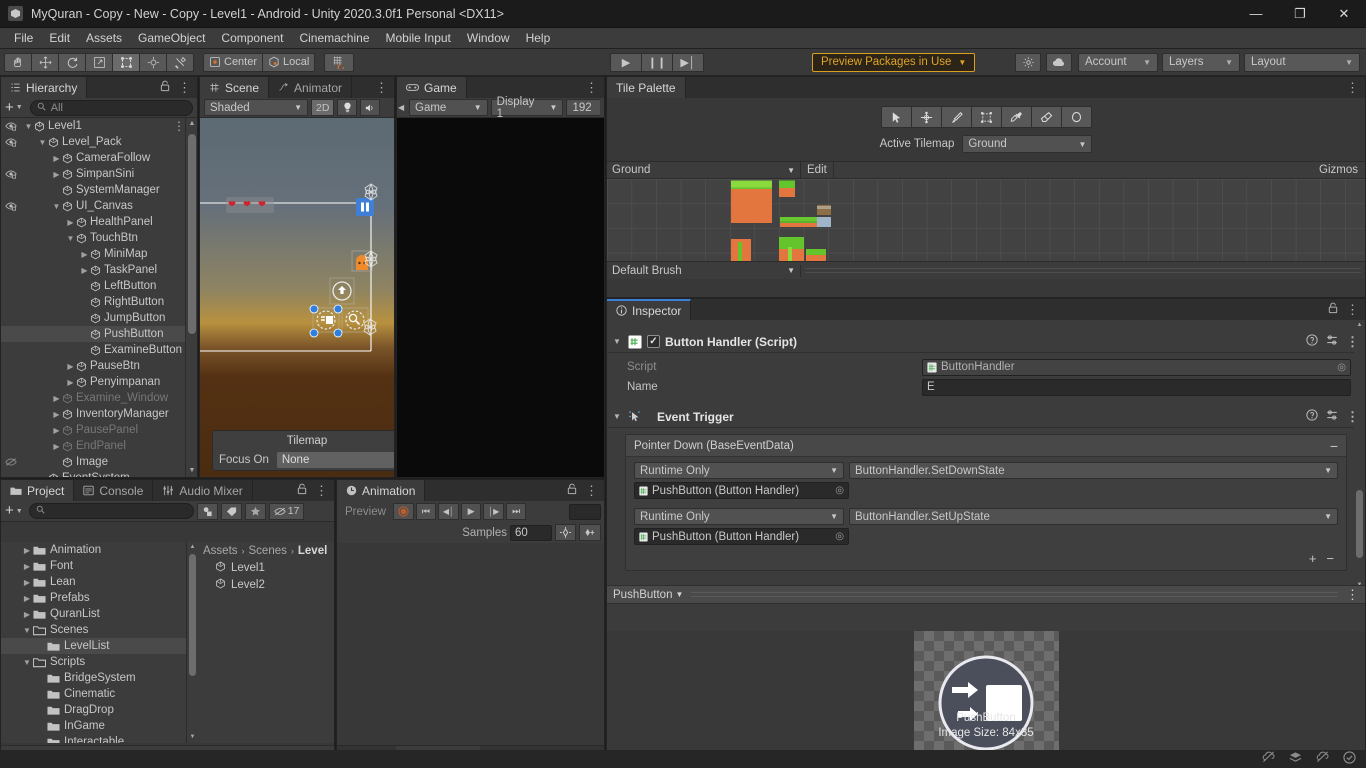 This screenshot has height=768, width=1366. Describe the element at coordinates (1359, 524) in the screenshot. I see `inspector-scroll-thumb` at that location.